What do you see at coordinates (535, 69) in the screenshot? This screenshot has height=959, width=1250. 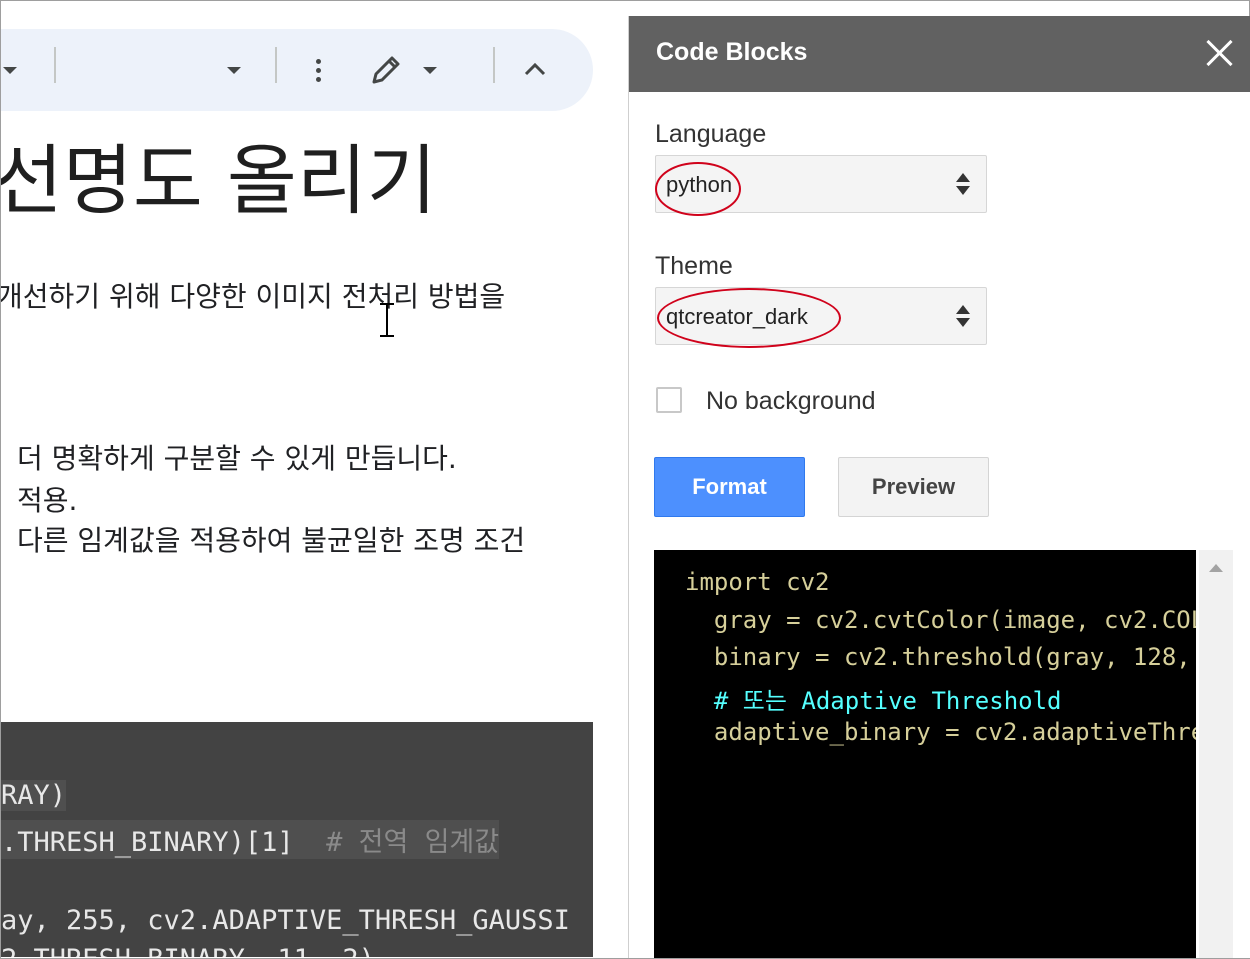 I see `chevron-up-icon` at bounding box center [535, 69].